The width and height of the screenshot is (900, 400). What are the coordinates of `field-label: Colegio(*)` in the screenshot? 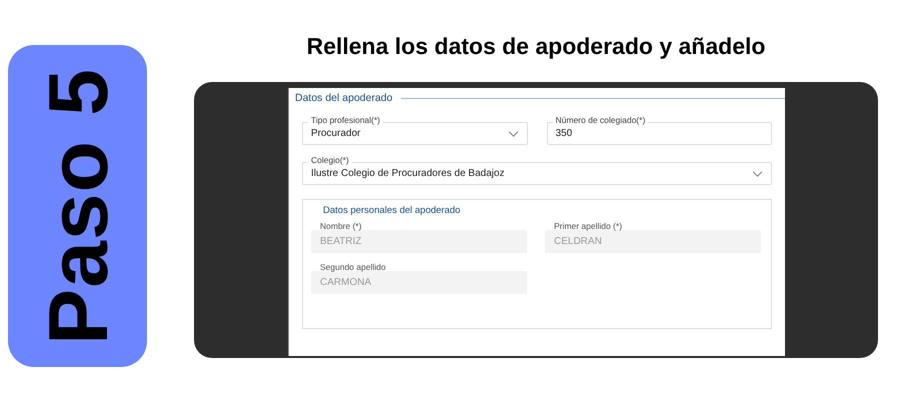 It's located at (330, 160).